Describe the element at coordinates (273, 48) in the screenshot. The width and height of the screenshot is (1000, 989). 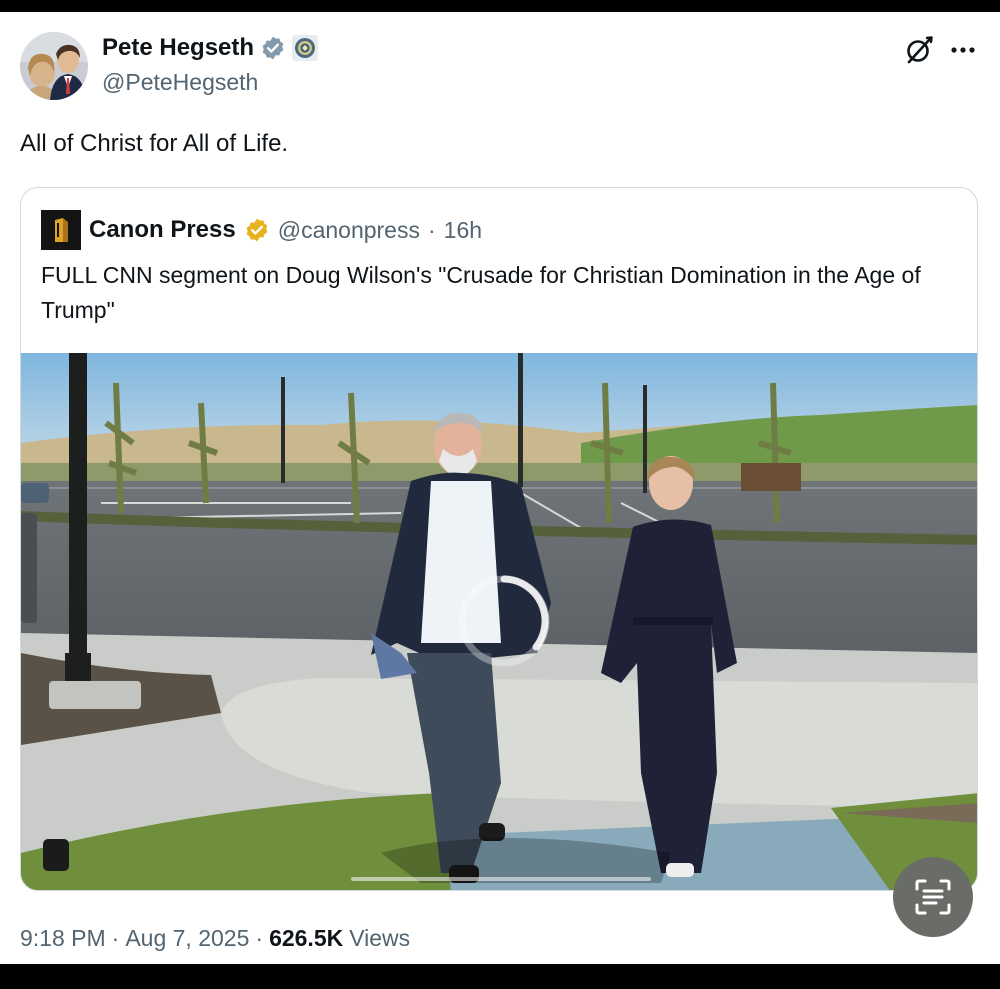
I see `blue-check-icon` at that location.